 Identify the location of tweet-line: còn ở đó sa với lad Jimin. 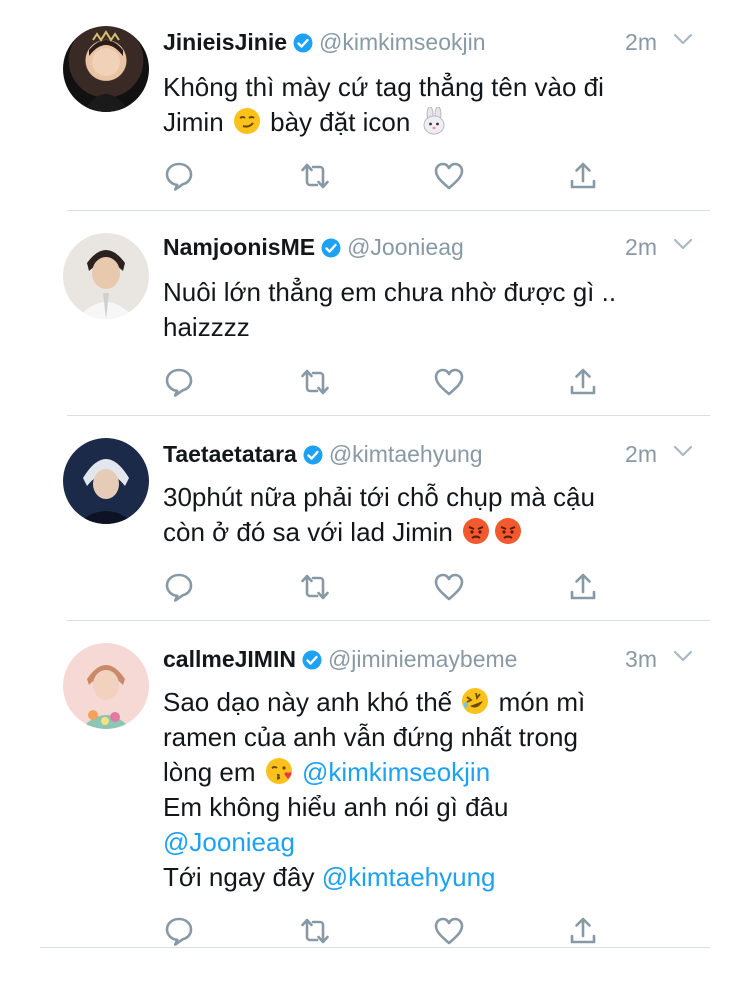
(308, 532).